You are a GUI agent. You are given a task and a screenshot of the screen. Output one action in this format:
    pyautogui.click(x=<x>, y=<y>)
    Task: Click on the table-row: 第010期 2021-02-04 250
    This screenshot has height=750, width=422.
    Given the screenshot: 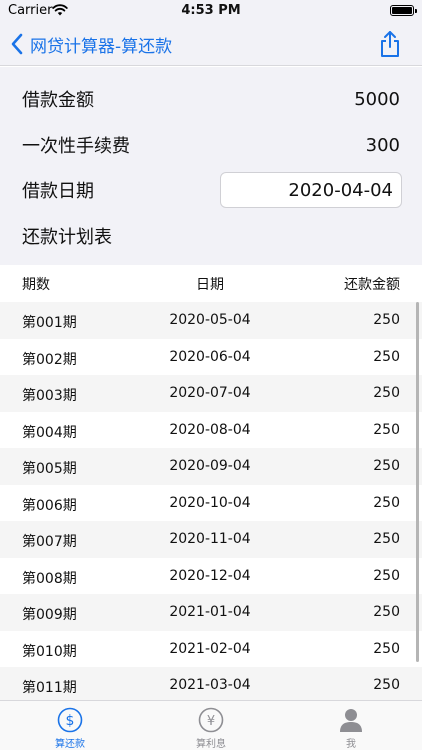 What is the action you would take?
    pyautogui.click(x=211, y=649)
    